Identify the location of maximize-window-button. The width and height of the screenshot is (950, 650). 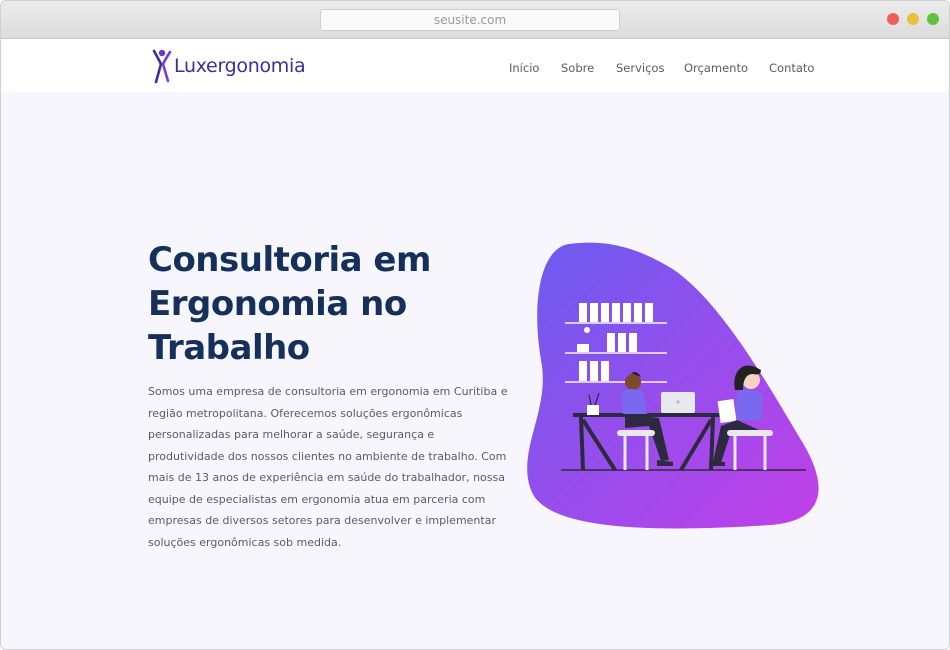
(933, 19).